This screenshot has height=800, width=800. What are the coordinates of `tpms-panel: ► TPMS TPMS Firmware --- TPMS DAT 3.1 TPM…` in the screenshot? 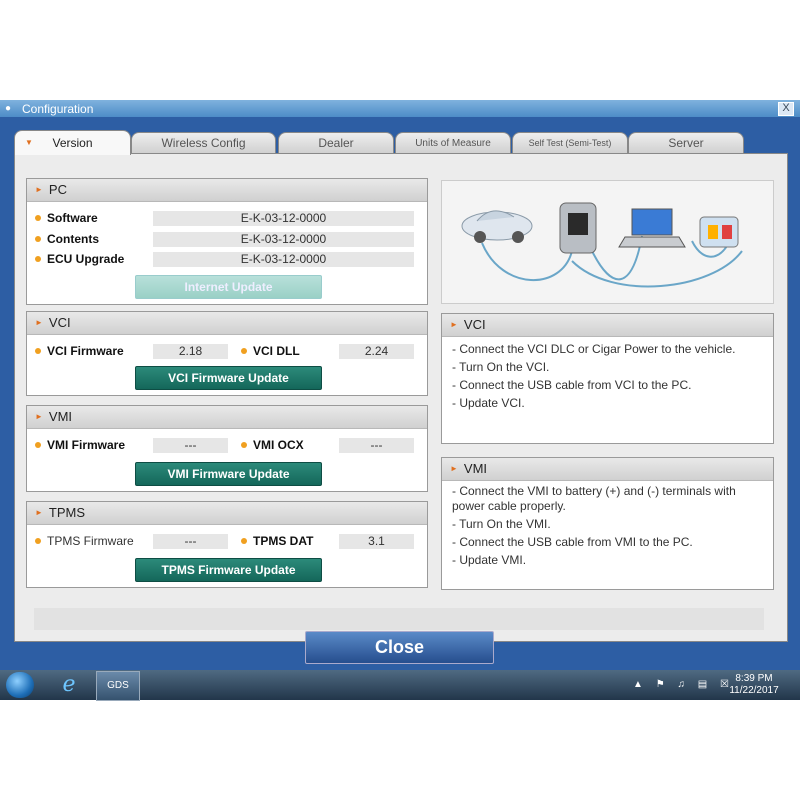 It's located at (227, 544).